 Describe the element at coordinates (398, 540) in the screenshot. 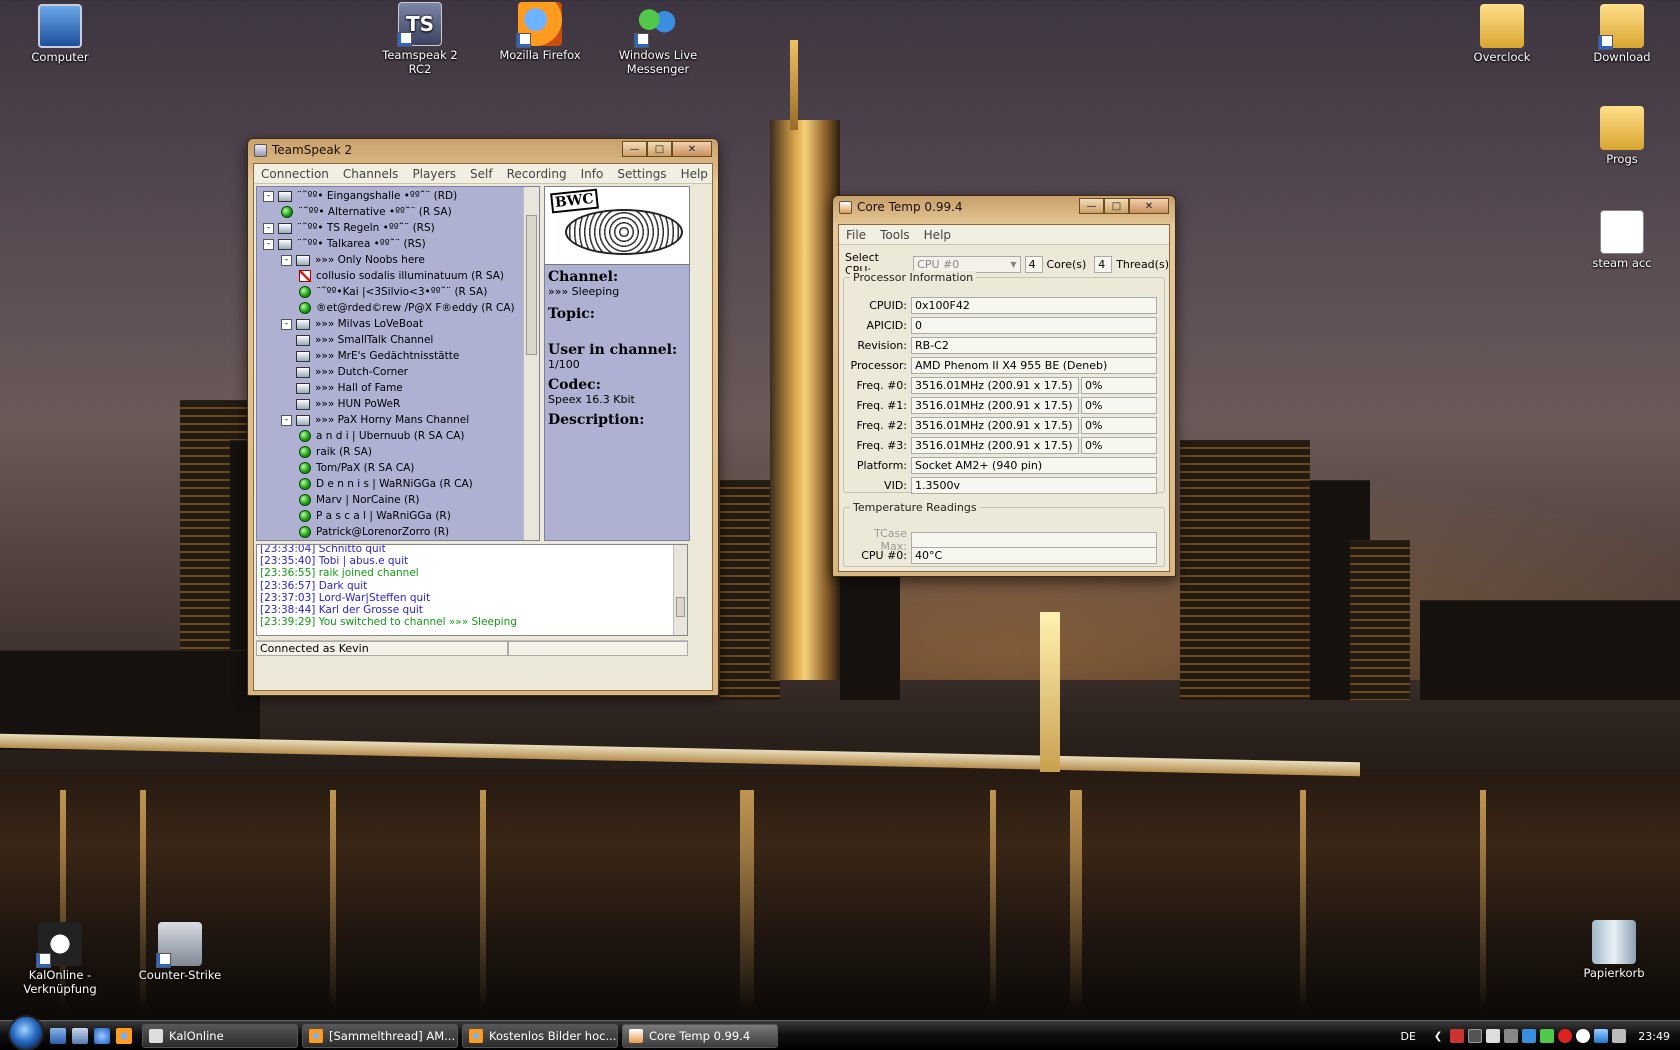

I see `player-item: Roland | NorCaine-BluBB (R)` at that location.